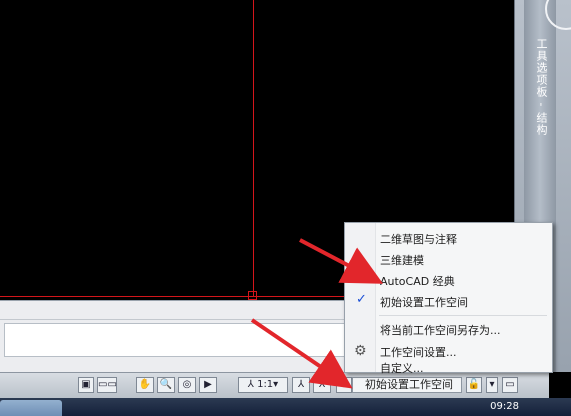  I want to click on pan-icon: ✋, so click(145, 385).